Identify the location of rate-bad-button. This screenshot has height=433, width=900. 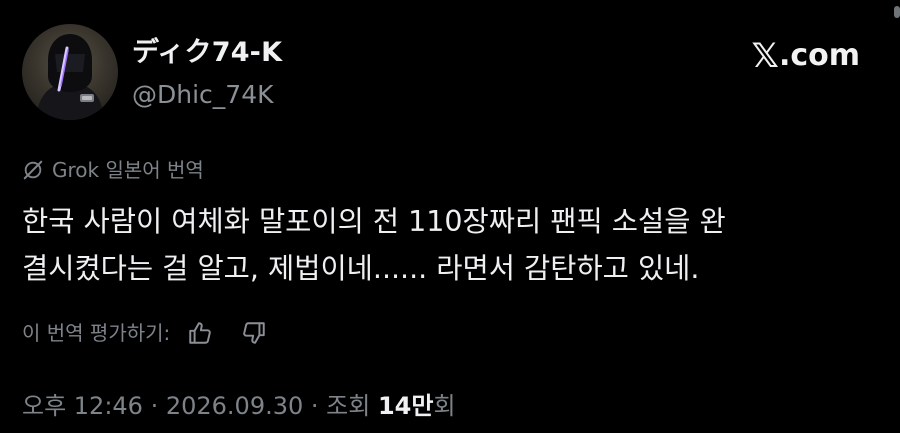
(254, 333).